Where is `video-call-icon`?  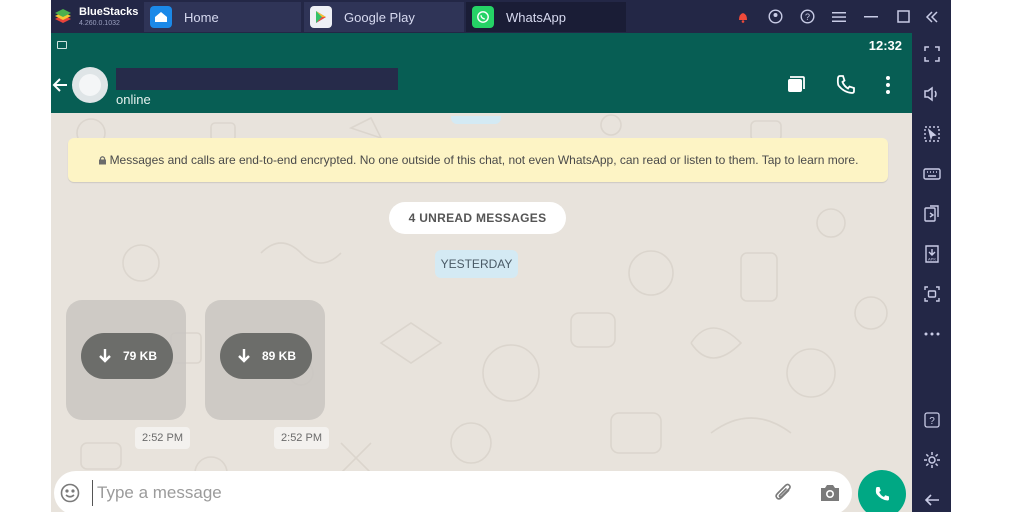 video-call-icon is located at coordinates (796, 85).